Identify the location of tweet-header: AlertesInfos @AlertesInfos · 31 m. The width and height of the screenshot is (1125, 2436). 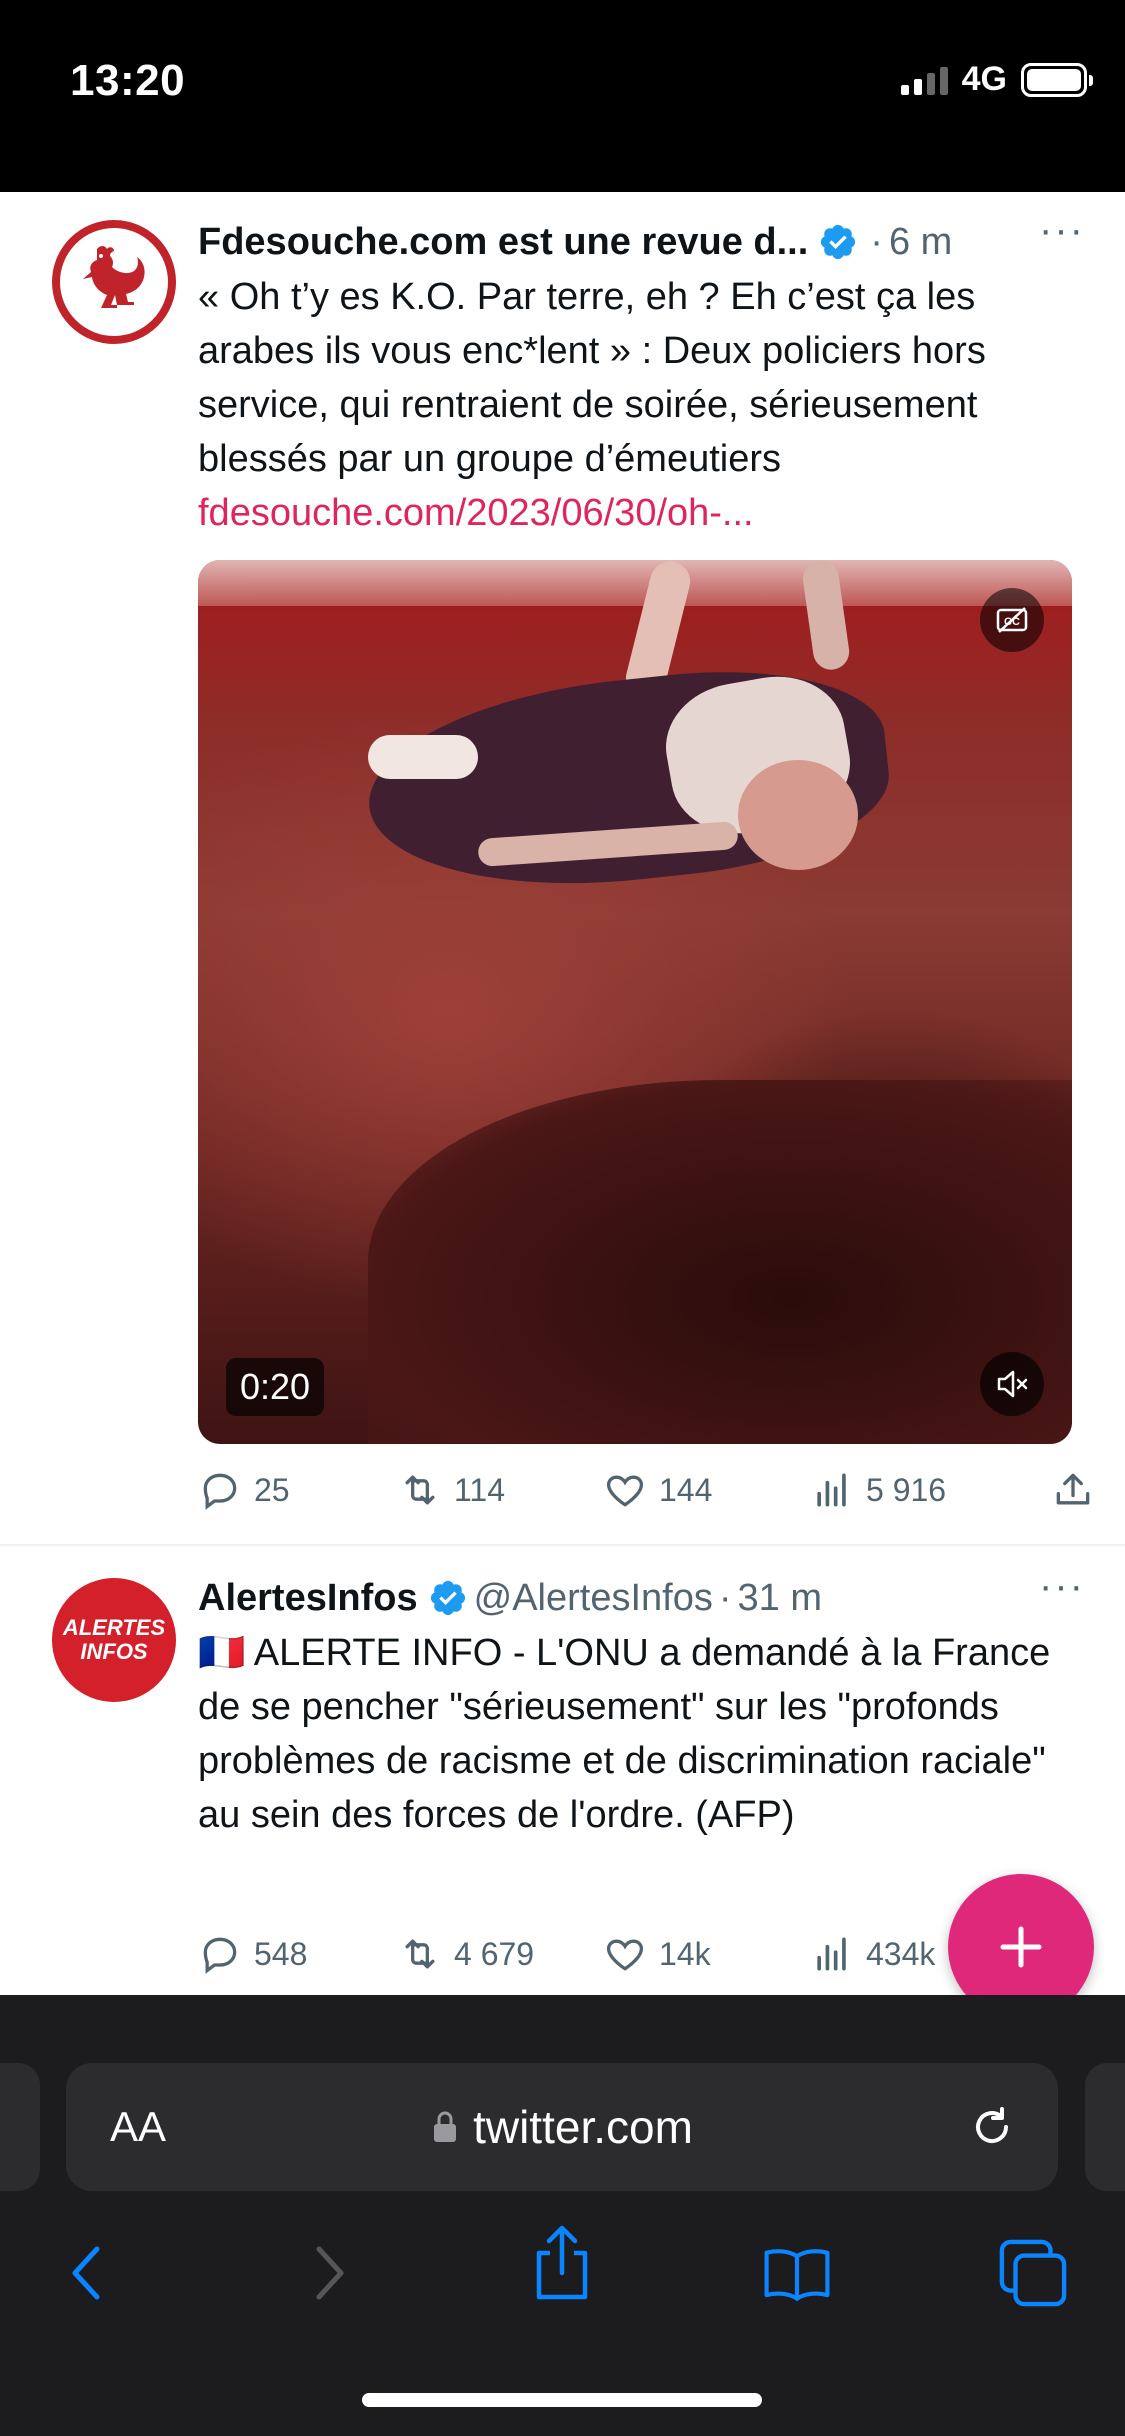
(646, 1598).